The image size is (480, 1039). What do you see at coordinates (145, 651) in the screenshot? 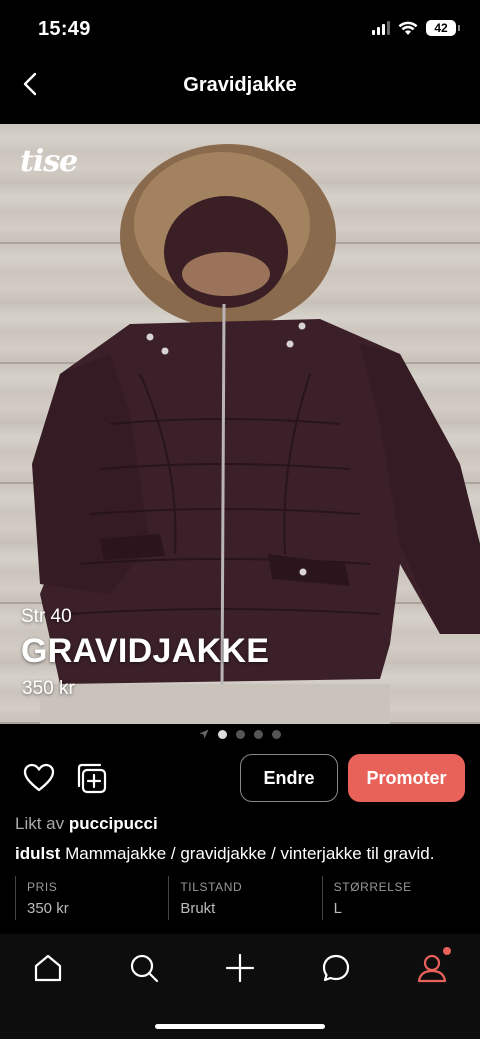
I see `photo-title-text: GRAVIDJAKKE` at bounding box center [145, 651].